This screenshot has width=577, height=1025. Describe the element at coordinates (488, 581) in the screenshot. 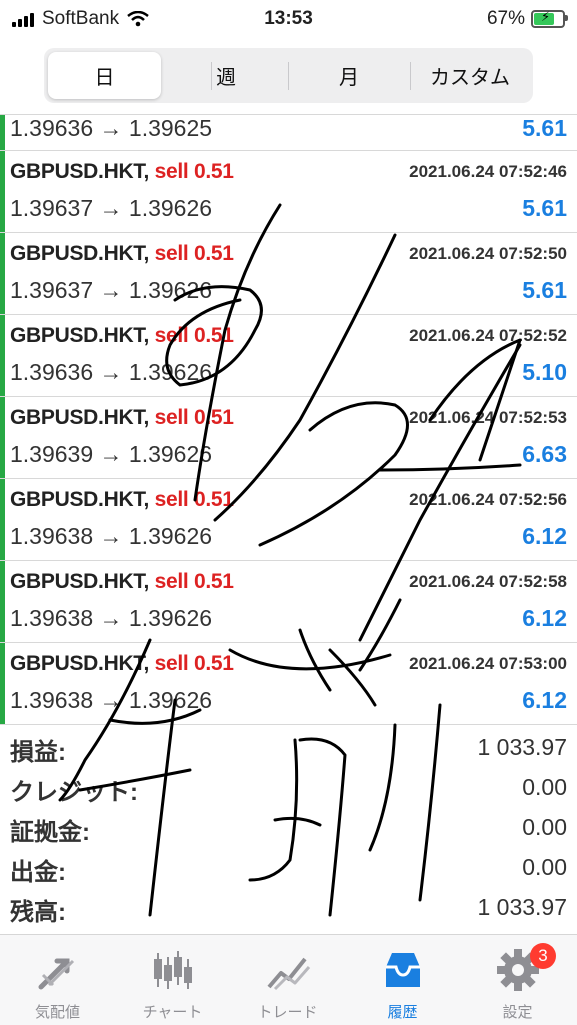

I see `trade-datetime: 2021.06.24 07:52:58` at that location.